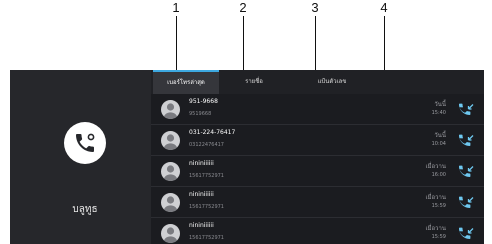 The image size is (492, 244). What do you see at coordinates (206, 145) in the screenshot?
I see `contact-number: 03122476417` at bounding box center [206, 145].